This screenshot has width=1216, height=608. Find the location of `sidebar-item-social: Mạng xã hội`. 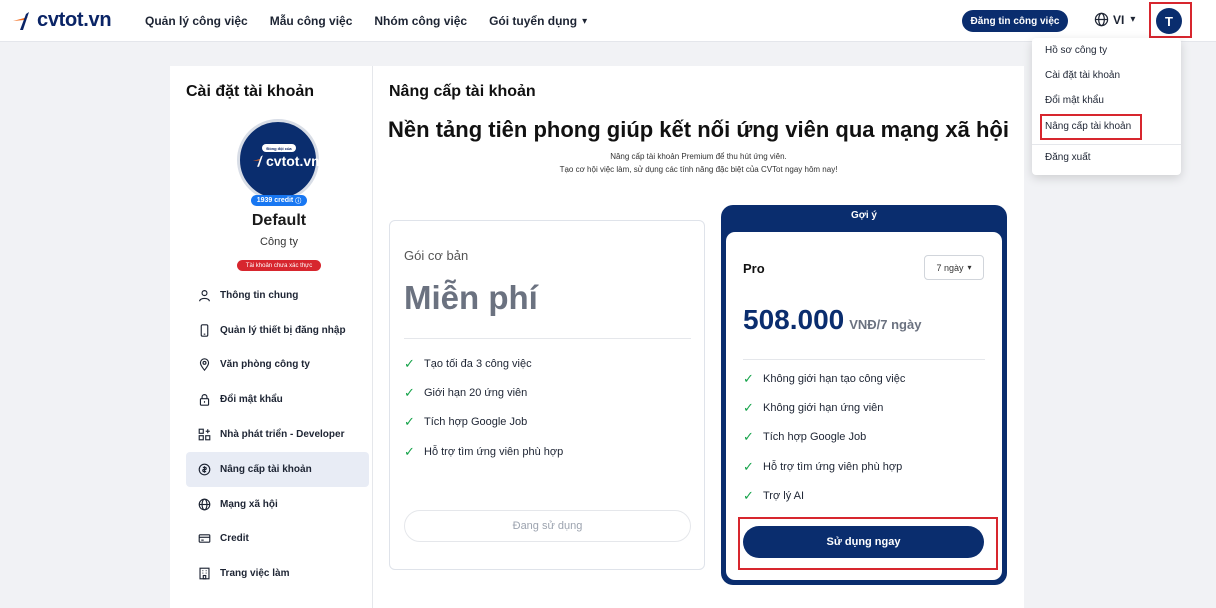

sidebar-item-social: Mạng xã hội is located at coordinates (277, 504).